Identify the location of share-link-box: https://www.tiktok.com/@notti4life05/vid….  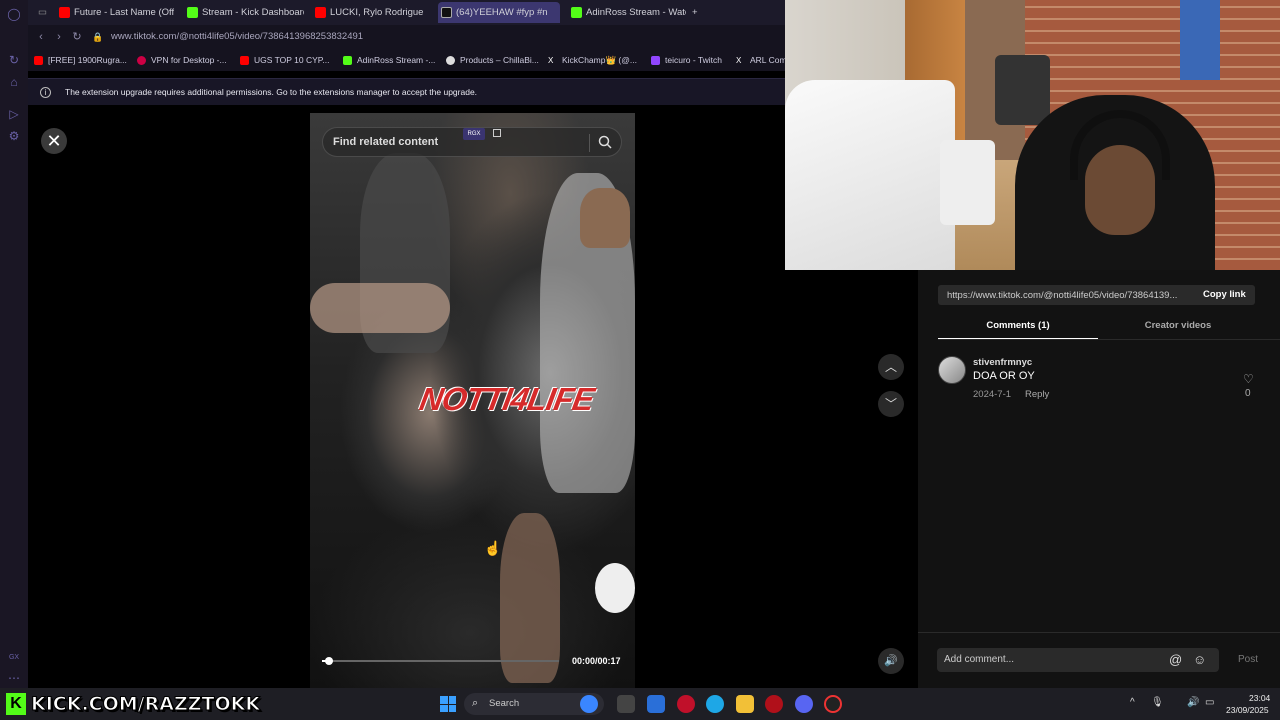
(1096, 295).